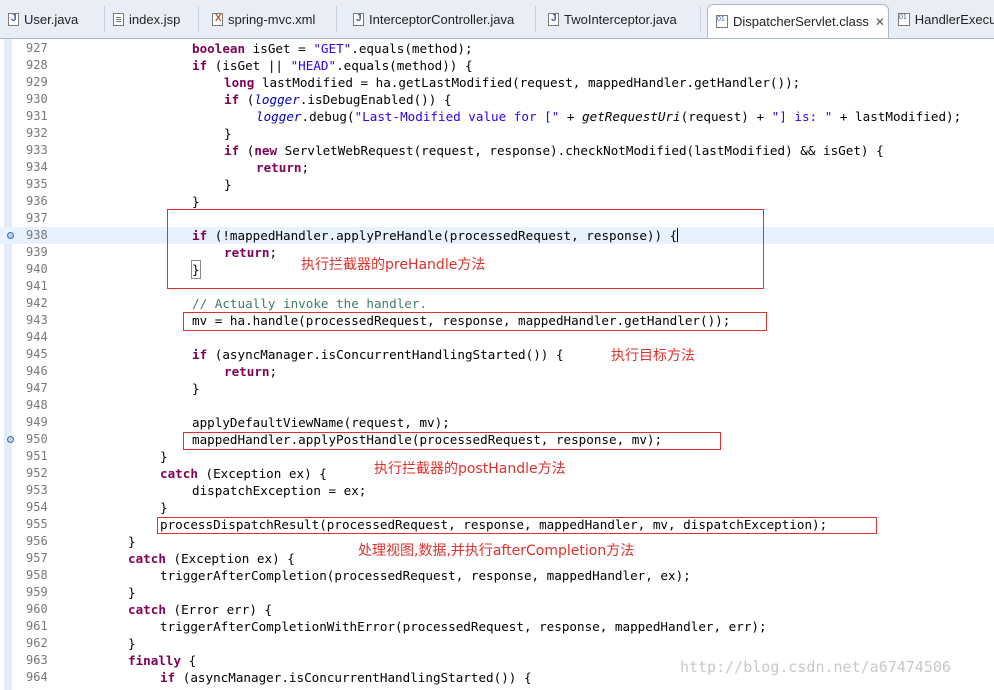 This screenshot has width=994, height=690. Describe the element at coordinates (37, 609) in the screenshot. I see `line-number: 960` at that location.